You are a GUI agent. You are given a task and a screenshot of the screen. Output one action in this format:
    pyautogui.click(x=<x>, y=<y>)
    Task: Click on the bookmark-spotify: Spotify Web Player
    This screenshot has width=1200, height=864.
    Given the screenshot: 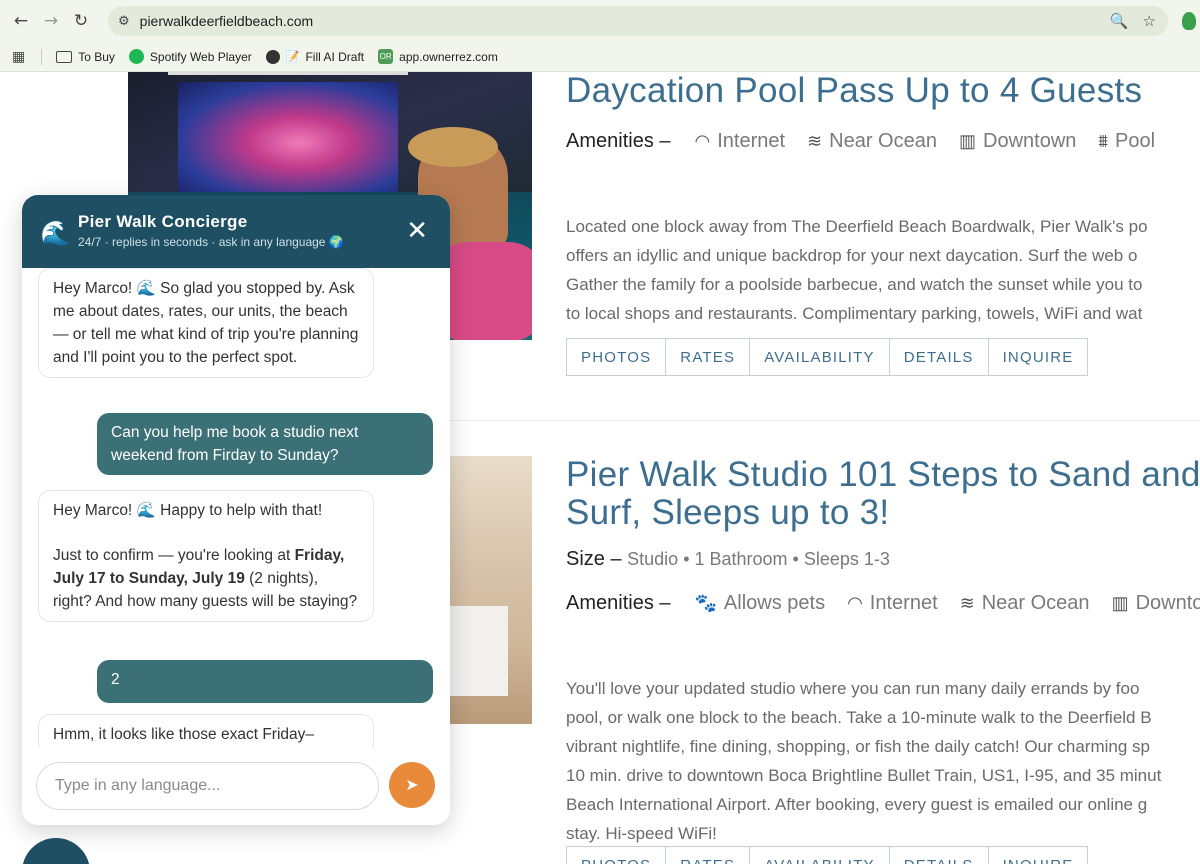 What is the action you would take?
    pyautogui.click(x=190, y=56)
    